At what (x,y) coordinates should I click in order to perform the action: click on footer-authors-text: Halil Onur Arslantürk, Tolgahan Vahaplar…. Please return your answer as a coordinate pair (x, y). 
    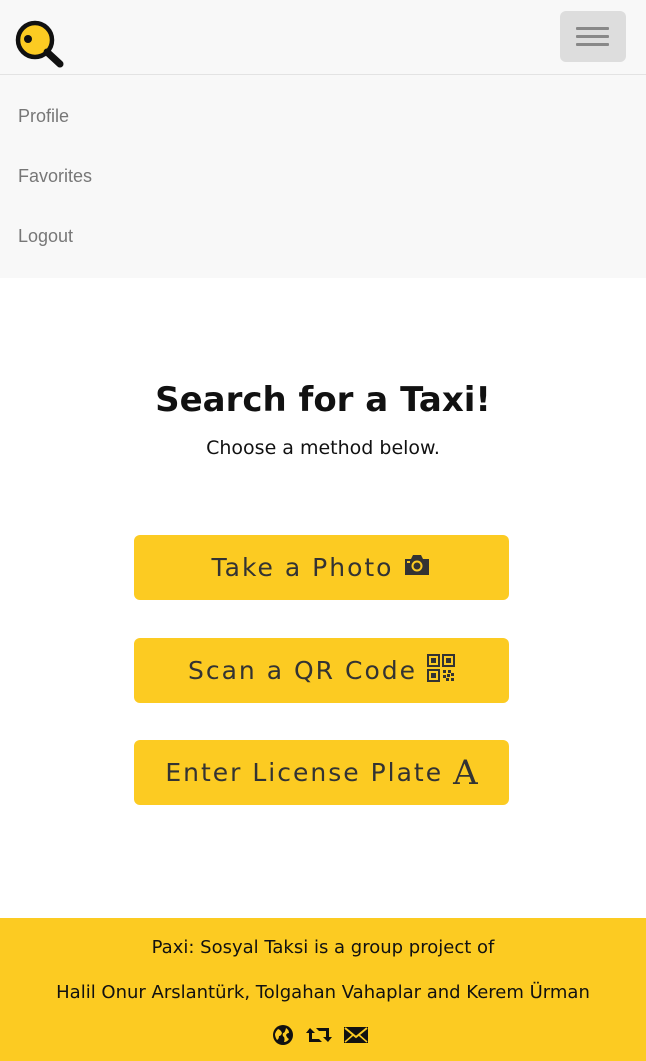
    Looking at the image, I should click on (323, 992).